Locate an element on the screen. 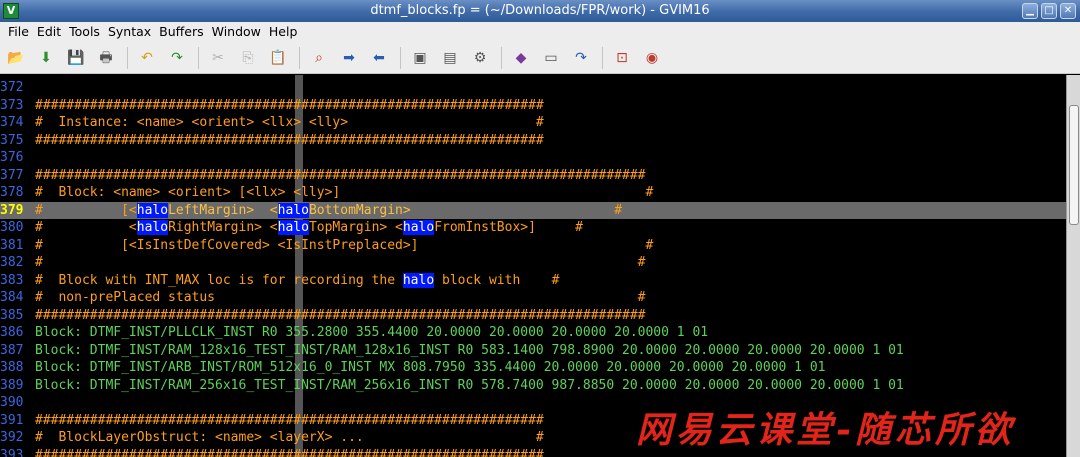 This screenshot has height=457, width=1080. line-number: 384 is located at coordinates (12, 297).